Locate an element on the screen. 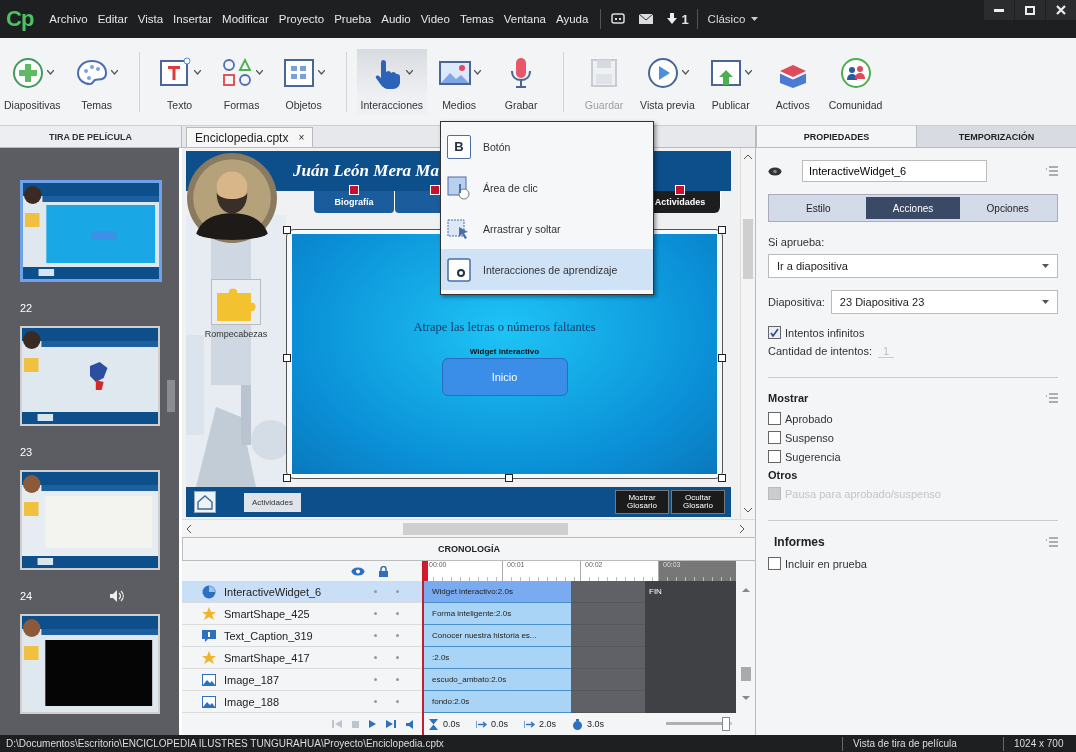 Image resolution: width=1076 pixels, height=752 pixels. menu-item: Vista is located at coordinates (150, 19).